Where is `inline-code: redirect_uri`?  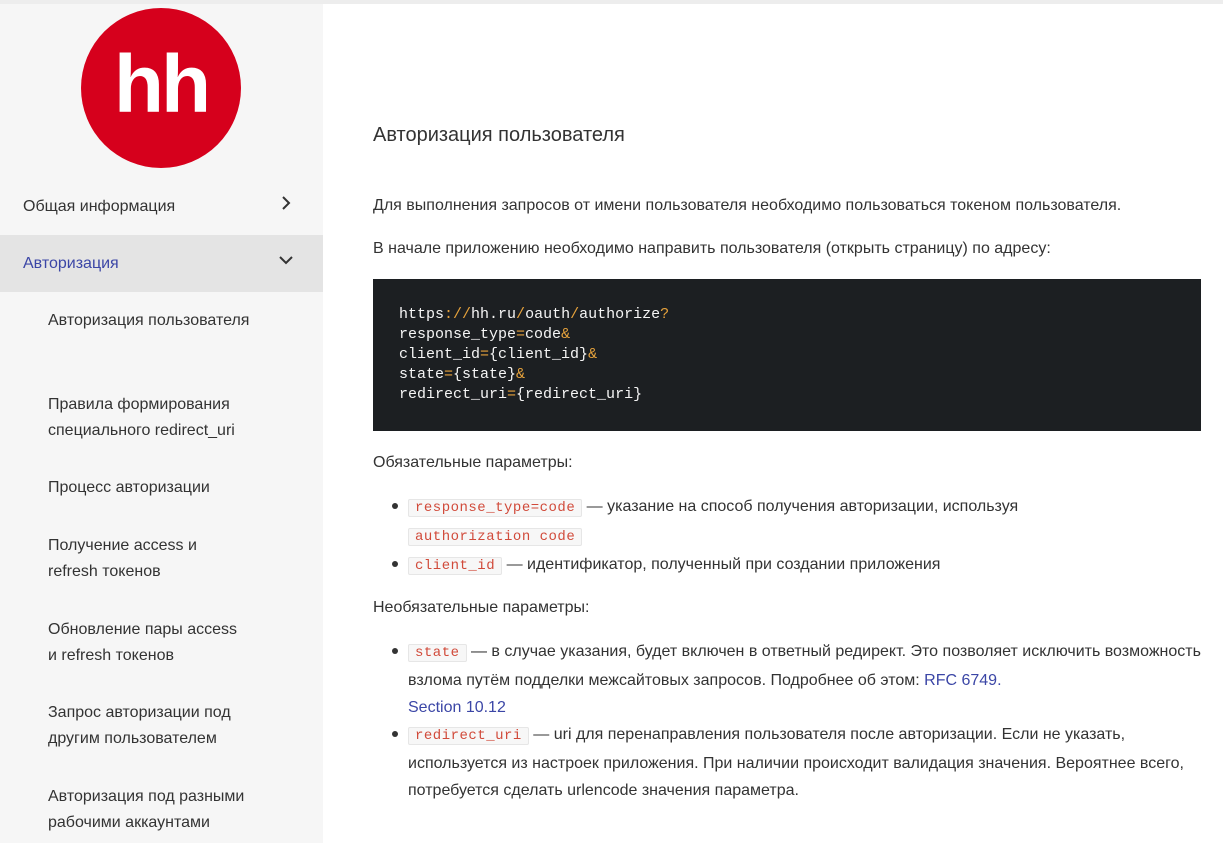 inline-code: redirect_uri is located at coordinates (468, 736).